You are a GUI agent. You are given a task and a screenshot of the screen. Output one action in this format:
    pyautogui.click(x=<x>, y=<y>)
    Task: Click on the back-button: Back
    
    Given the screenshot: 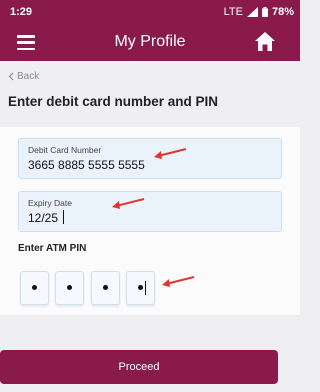 What is the action you would take?
    pyautogui.click(x=23, y=76)
    